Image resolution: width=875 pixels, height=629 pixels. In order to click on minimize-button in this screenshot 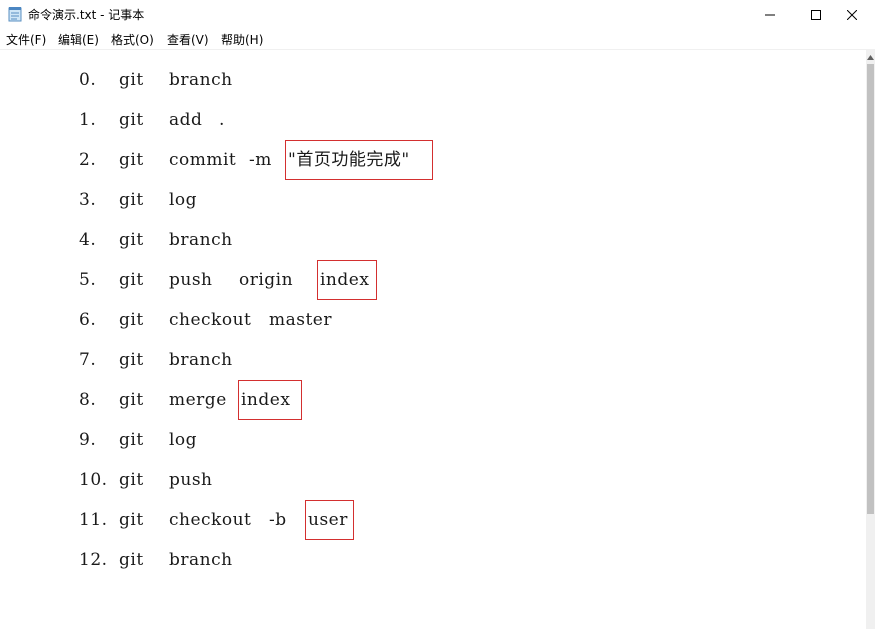, I will do `click(770, 14)`.